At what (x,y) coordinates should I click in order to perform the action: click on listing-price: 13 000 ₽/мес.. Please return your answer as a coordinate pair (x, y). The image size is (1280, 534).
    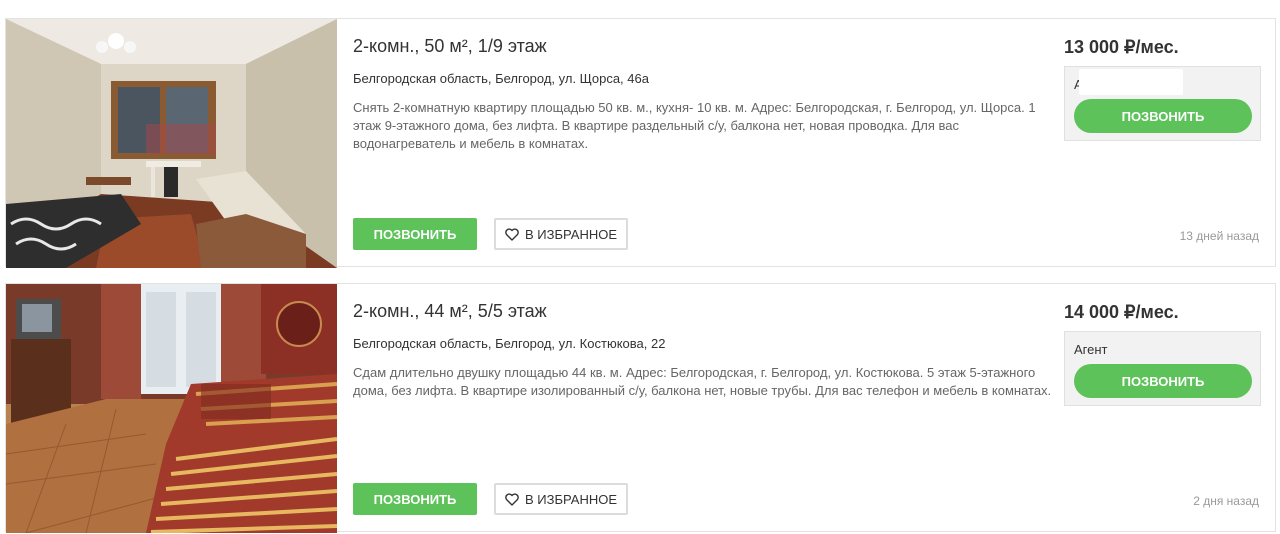
    Looking at the image, I should click on (1121, 47).